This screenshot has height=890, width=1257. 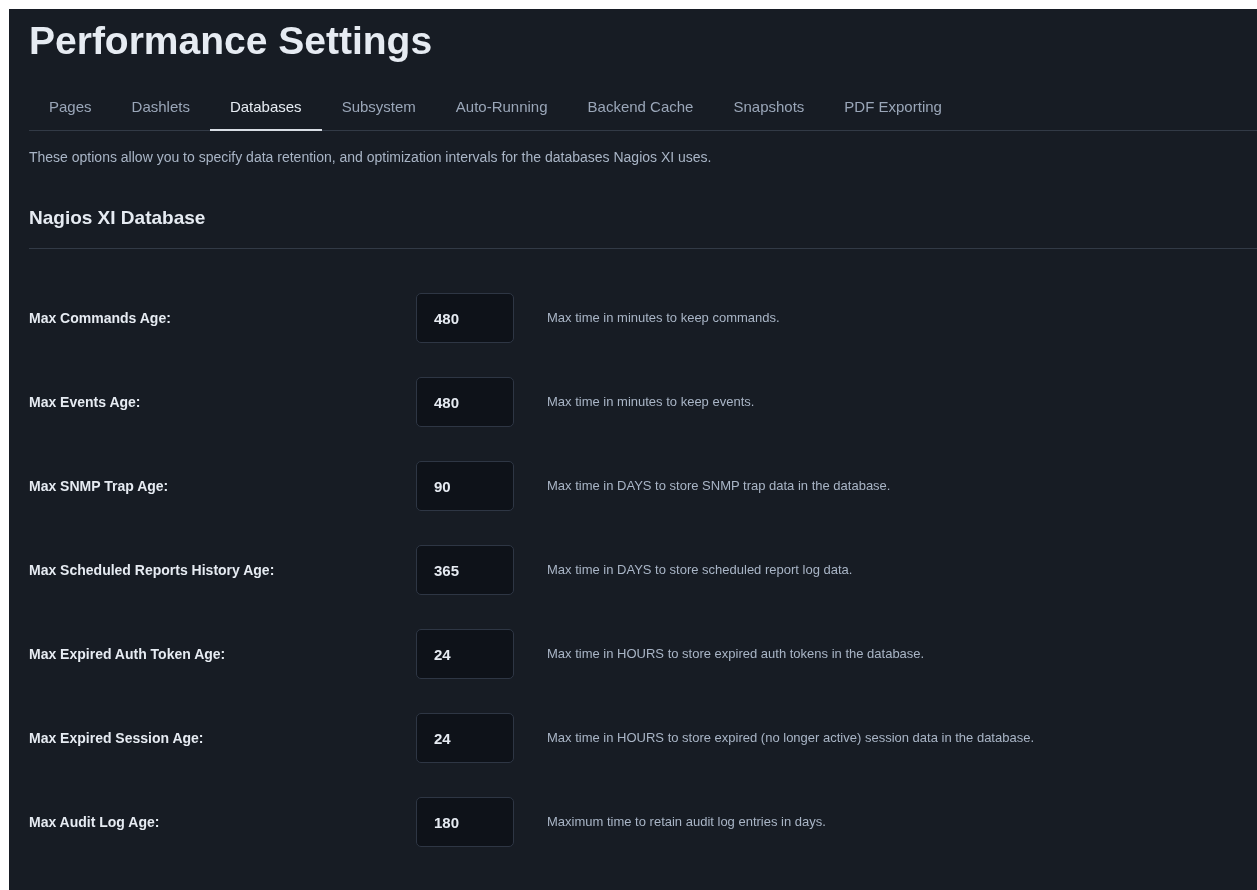 What do you see at coordinates (100, 318) in the screenshot?
I see `setting-label: Max Commands Age:` at bounding box center [100, 318].